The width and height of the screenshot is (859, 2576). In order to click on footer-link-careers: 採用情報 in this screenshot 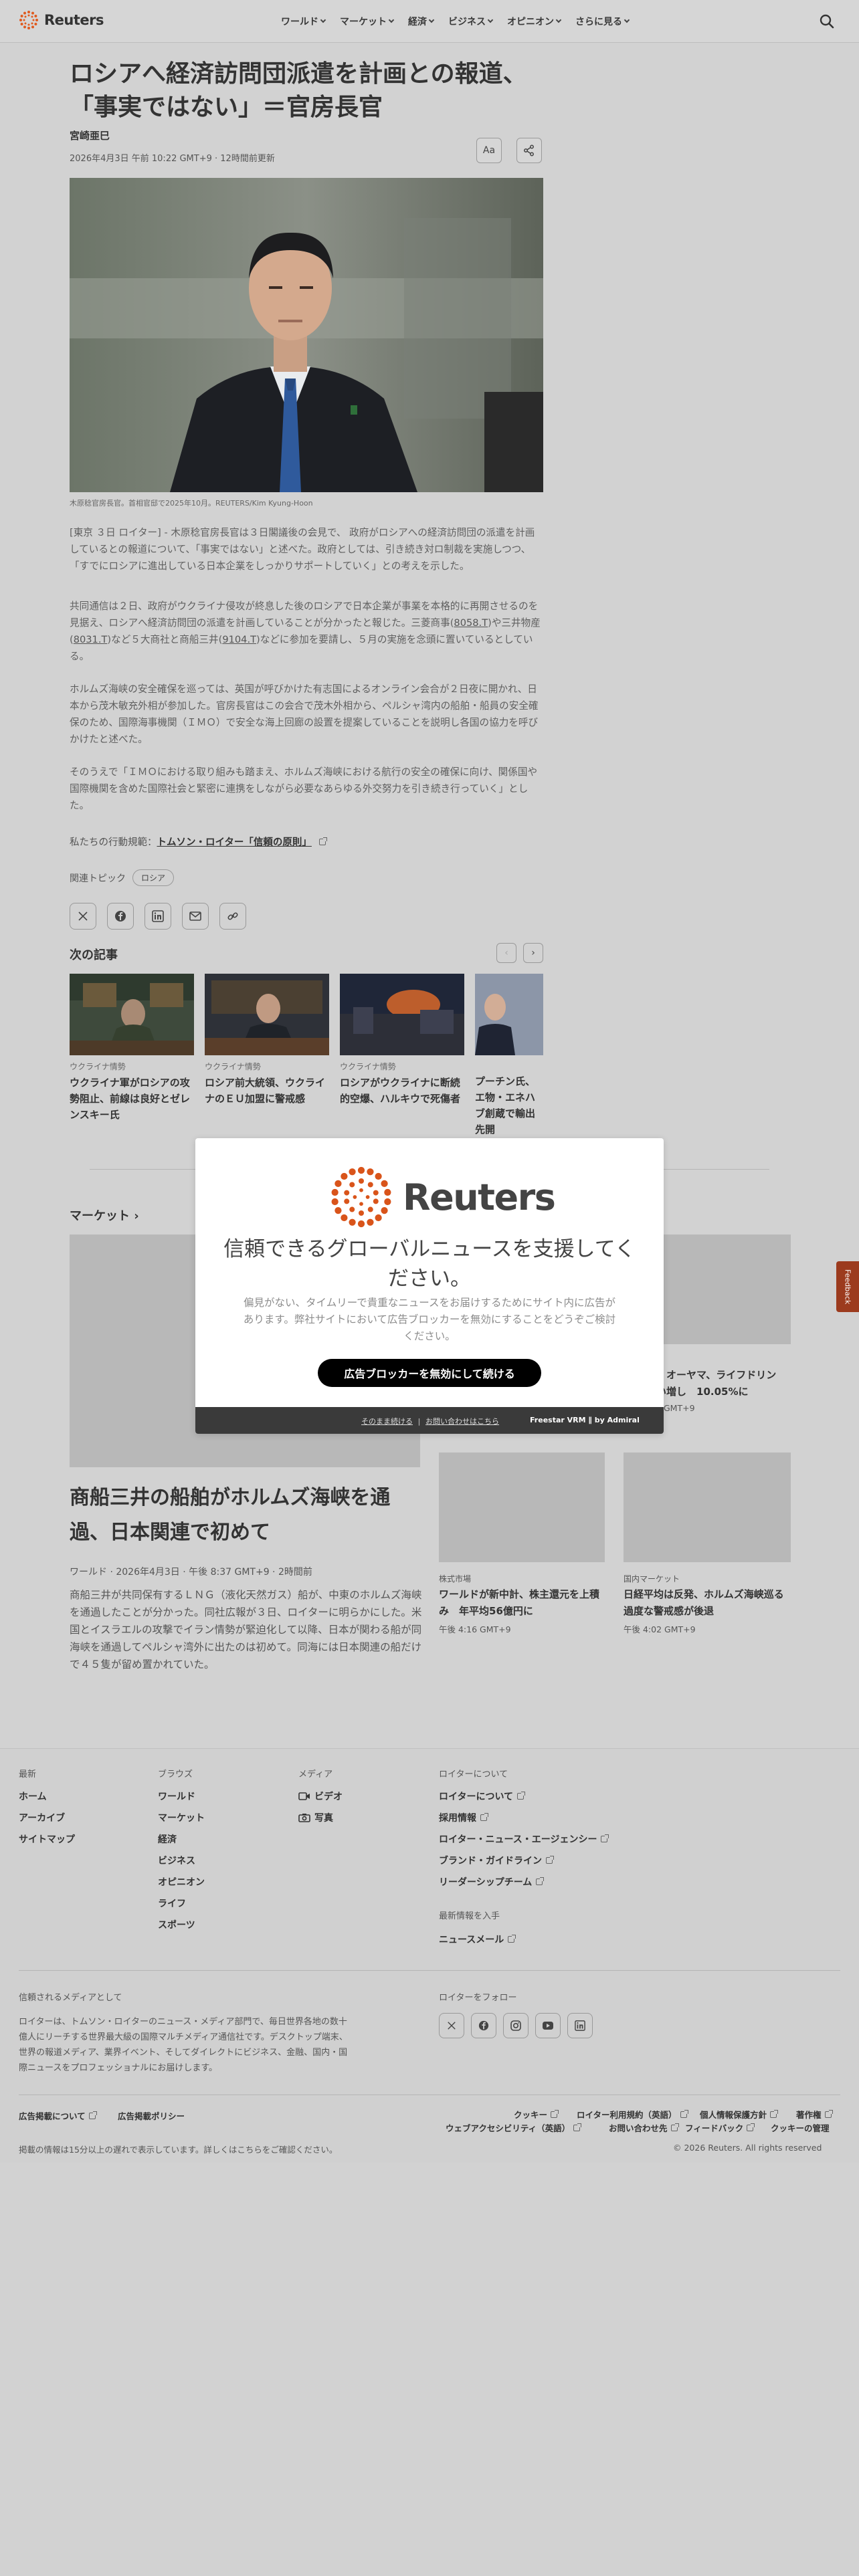, I will do `click(464, 1818)`.